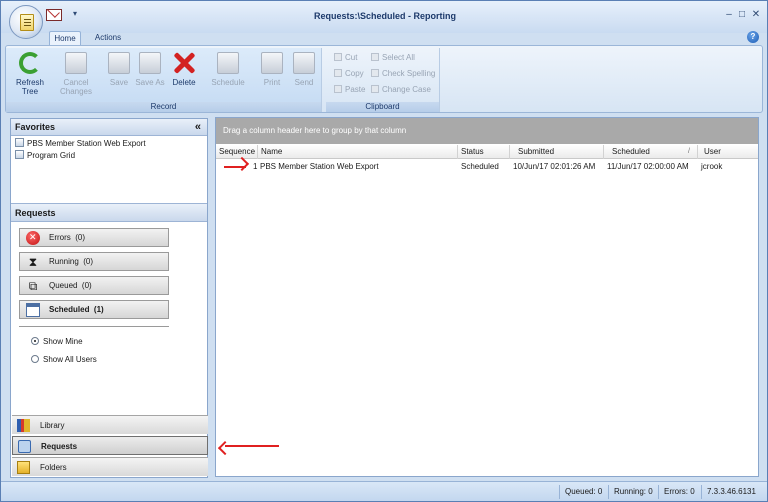 This screenshot has width=768, height=502. What do you see at coordinates (484, 152) in the screenshot?
I see `column-status: Status` at bounding box center [484, 152].